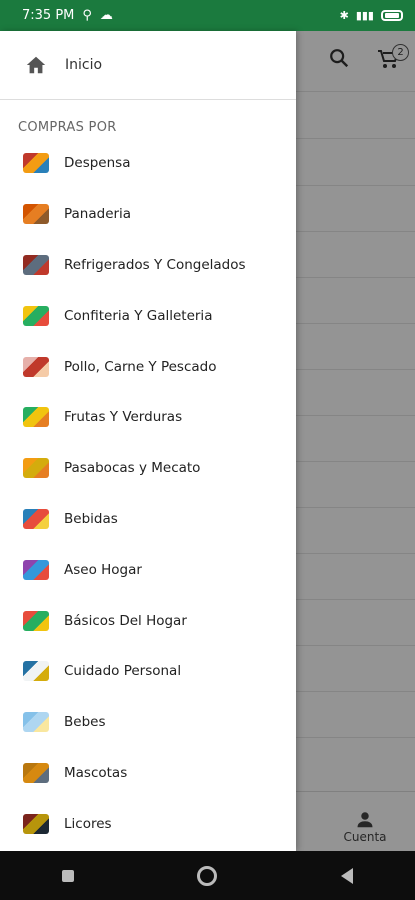 This screenshot has width=415, height=900. I want to click on category-item: Pollo, Carne Y Pescado, so click(148, 366).